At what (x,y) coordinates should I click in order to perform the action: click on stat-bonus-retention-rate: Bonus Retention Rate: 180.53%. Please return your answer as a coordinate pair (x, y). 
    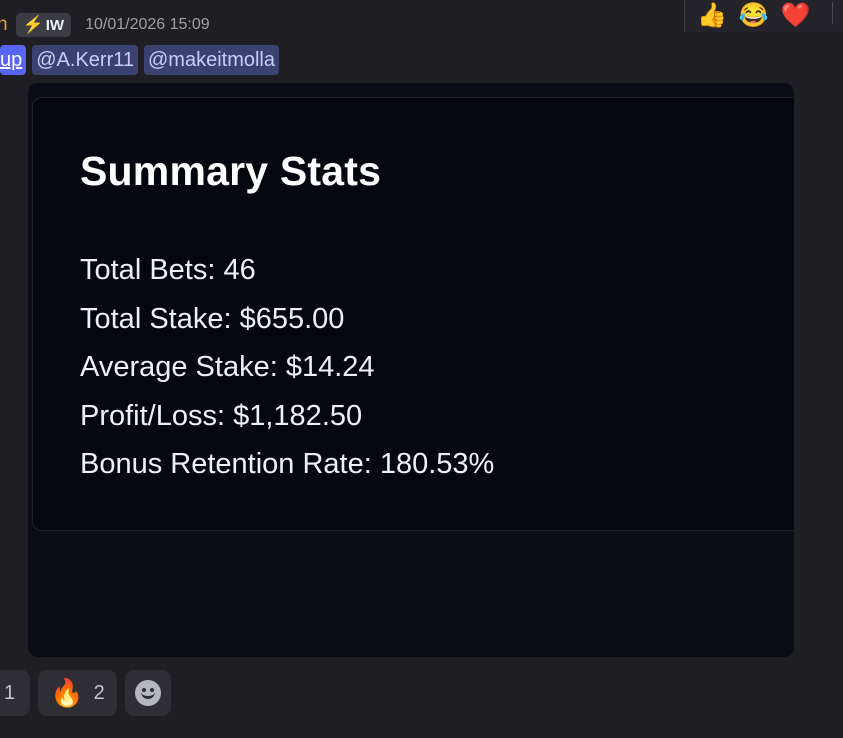
    Looking at the image, I should click on (287, 464).